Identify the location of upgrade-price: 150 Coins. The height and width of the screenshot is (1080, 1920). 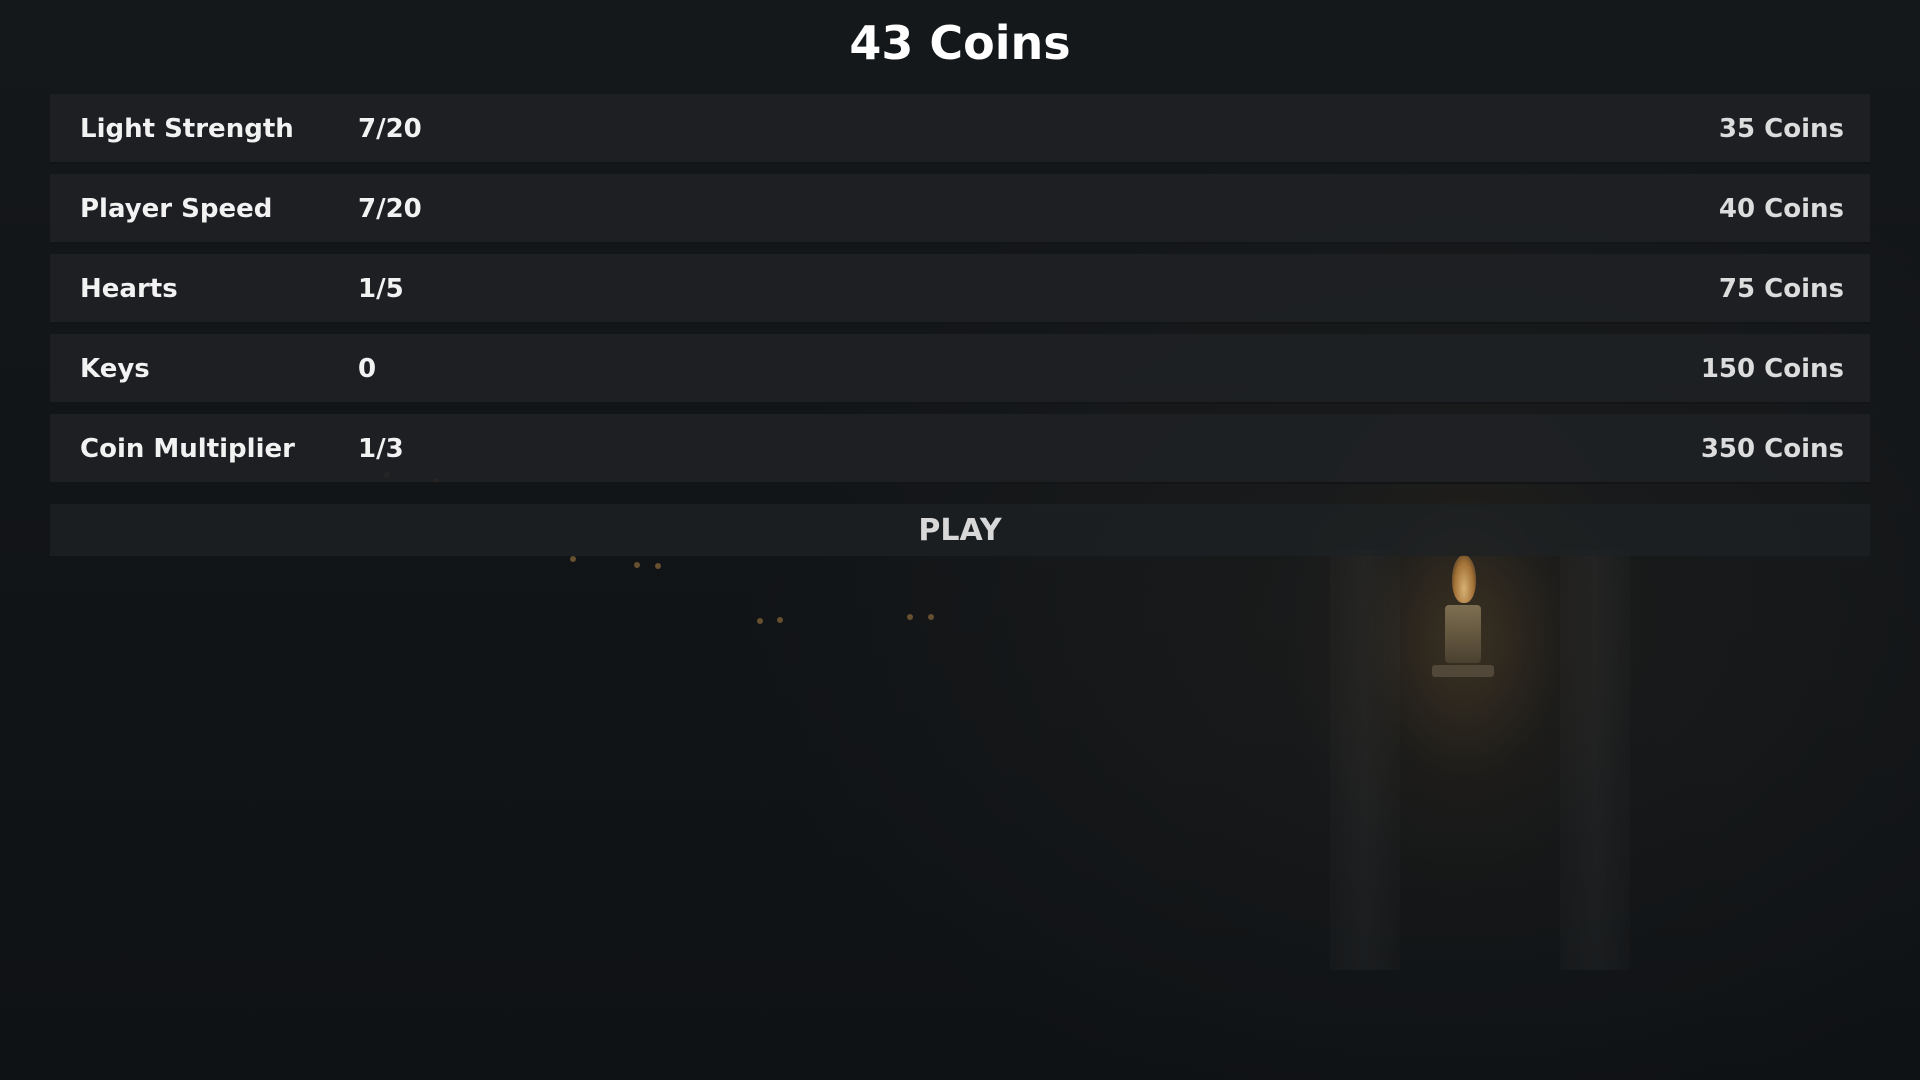
(1772, 369).